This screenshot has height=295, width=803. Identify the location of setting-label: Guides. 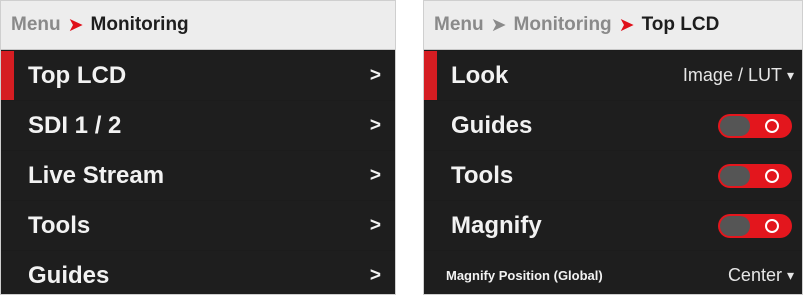
(492, 125).